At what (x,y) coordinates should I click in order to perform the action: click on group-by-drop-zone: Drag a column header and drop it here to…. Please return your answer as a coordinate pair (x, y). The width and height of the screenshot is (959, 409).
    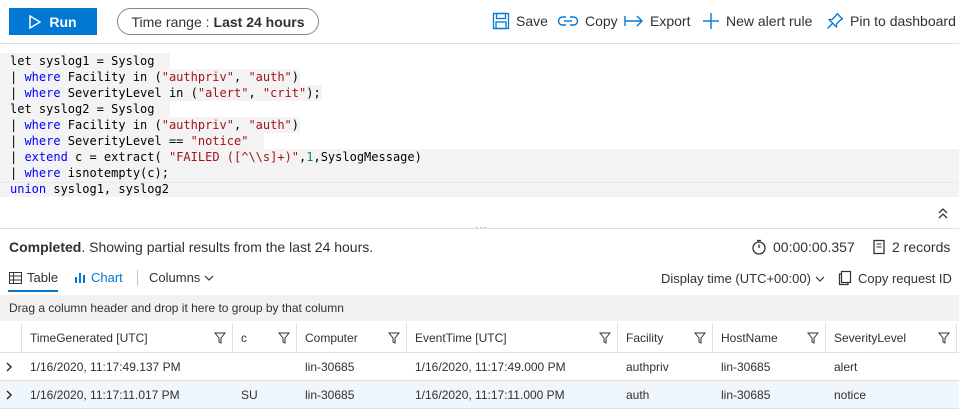
    Looking at the image, I should click on (479, 308).